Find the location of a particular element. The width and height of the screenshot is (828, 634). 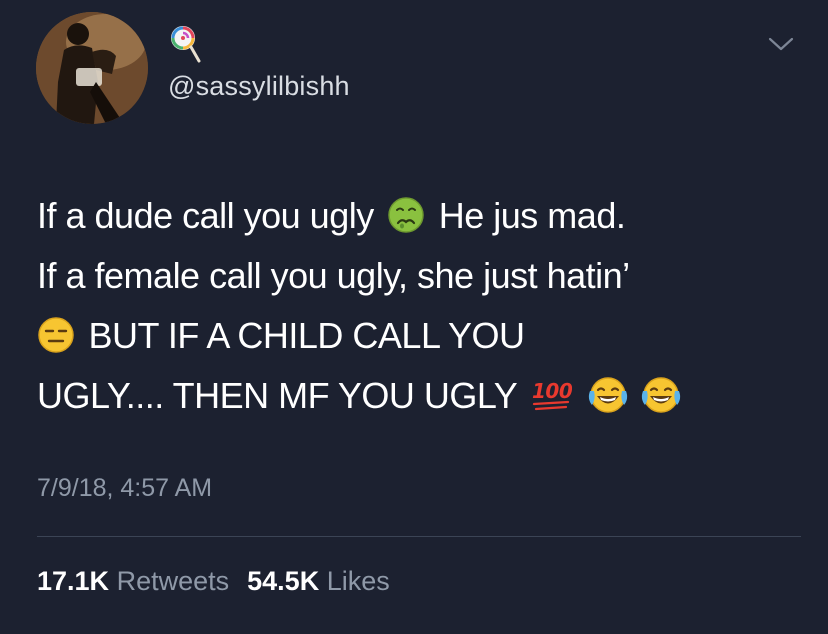

tweet-line-1-end: He jus mad. is located at coordinates (532, 215).